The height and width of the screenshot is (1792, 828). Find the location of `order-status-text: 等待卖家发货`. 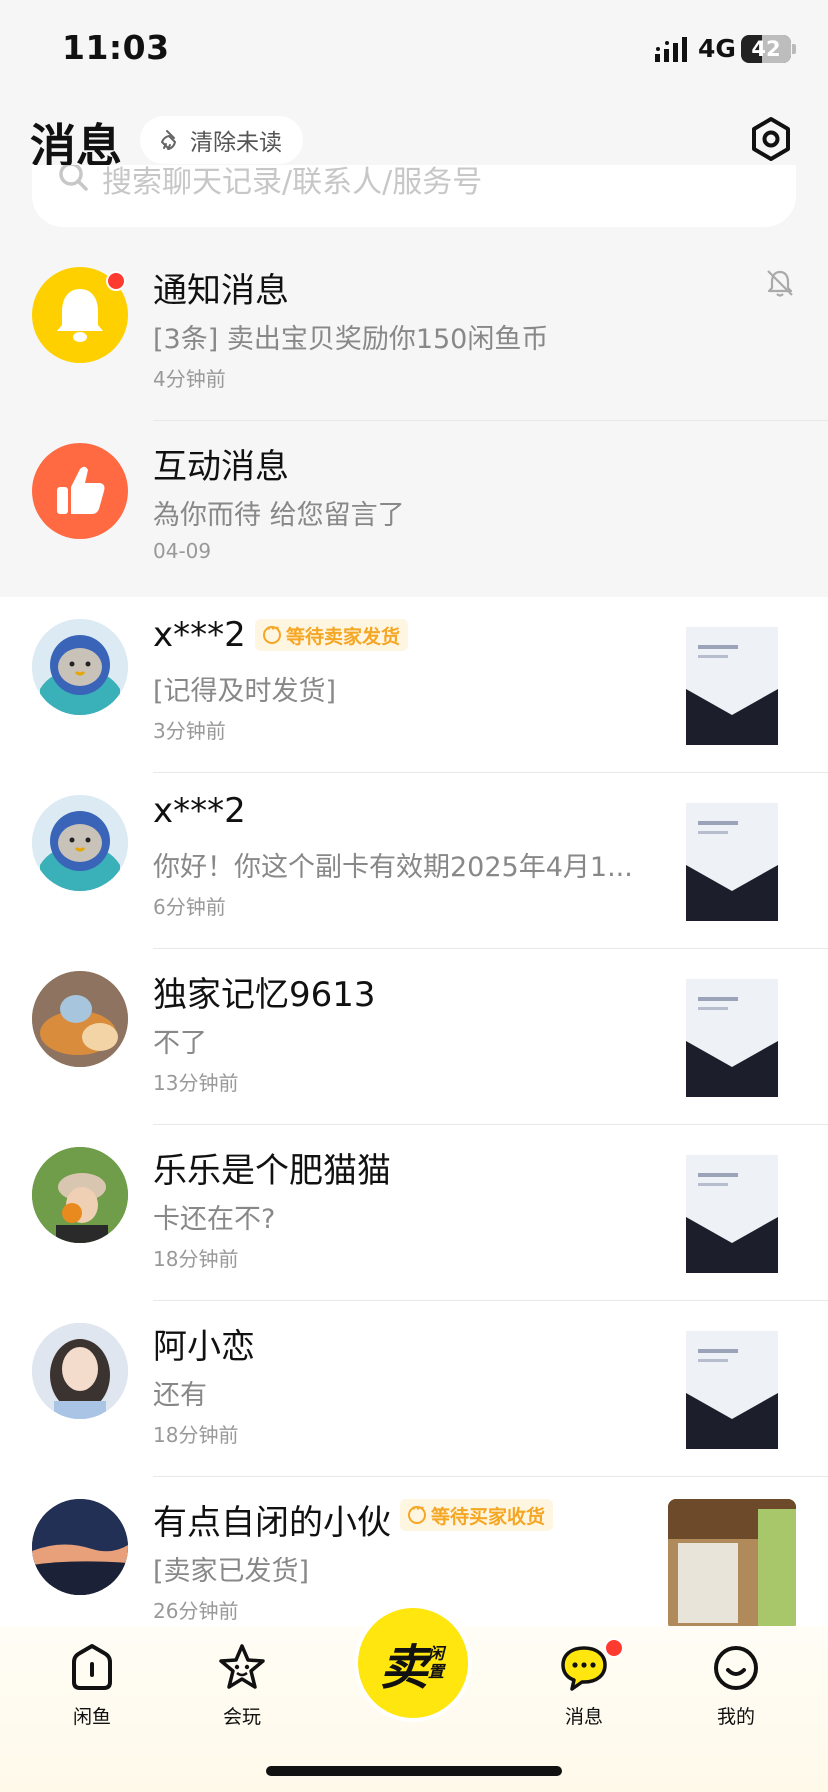

order-status-text: 等待卖家发货 is located at coordinates (343, 636).